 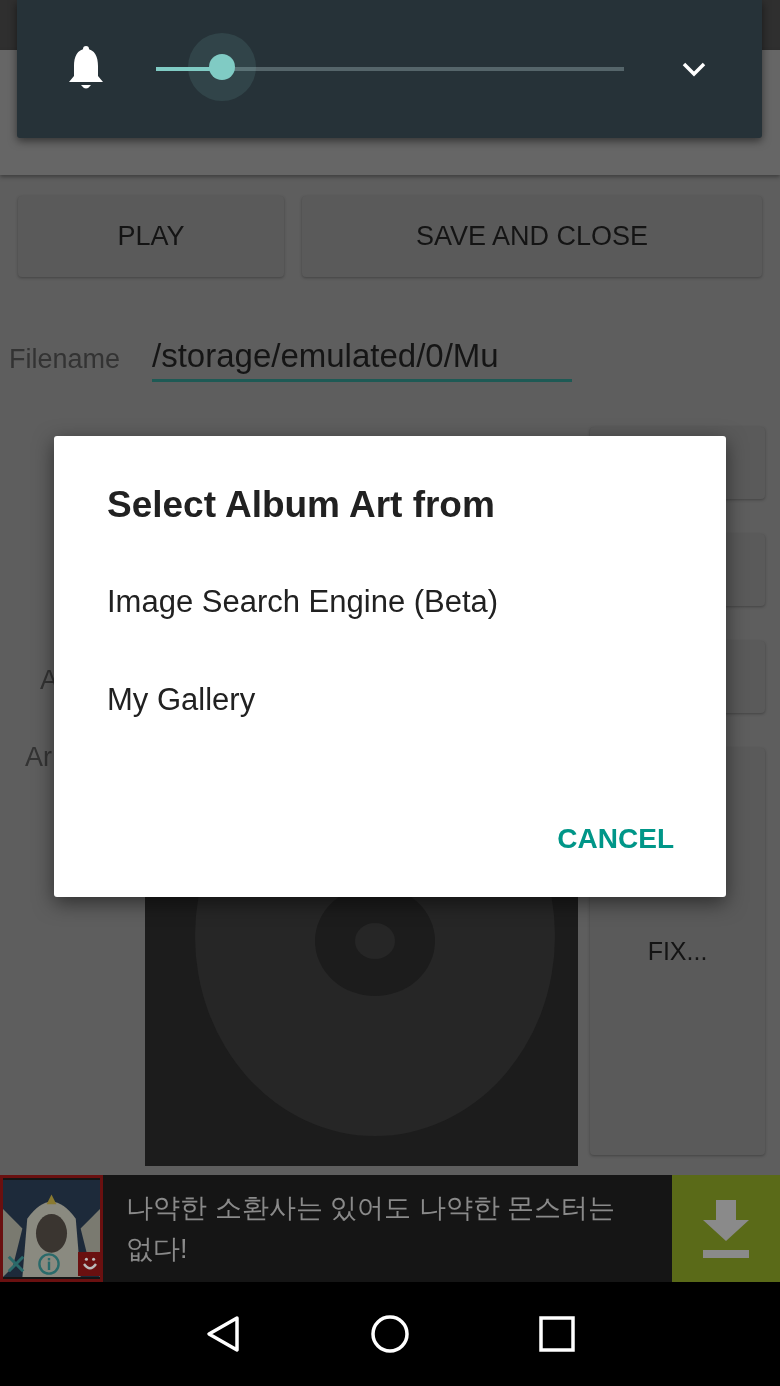 I want to click on chevron-down-icon, so click(x=694, y=69).